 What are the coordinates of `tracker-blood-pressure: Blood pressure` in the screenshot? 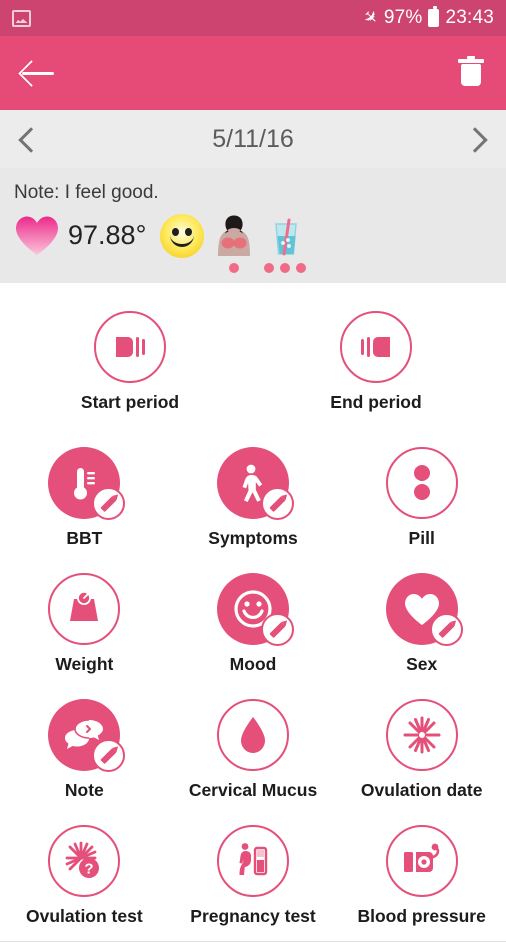 It's located at (421, 874).